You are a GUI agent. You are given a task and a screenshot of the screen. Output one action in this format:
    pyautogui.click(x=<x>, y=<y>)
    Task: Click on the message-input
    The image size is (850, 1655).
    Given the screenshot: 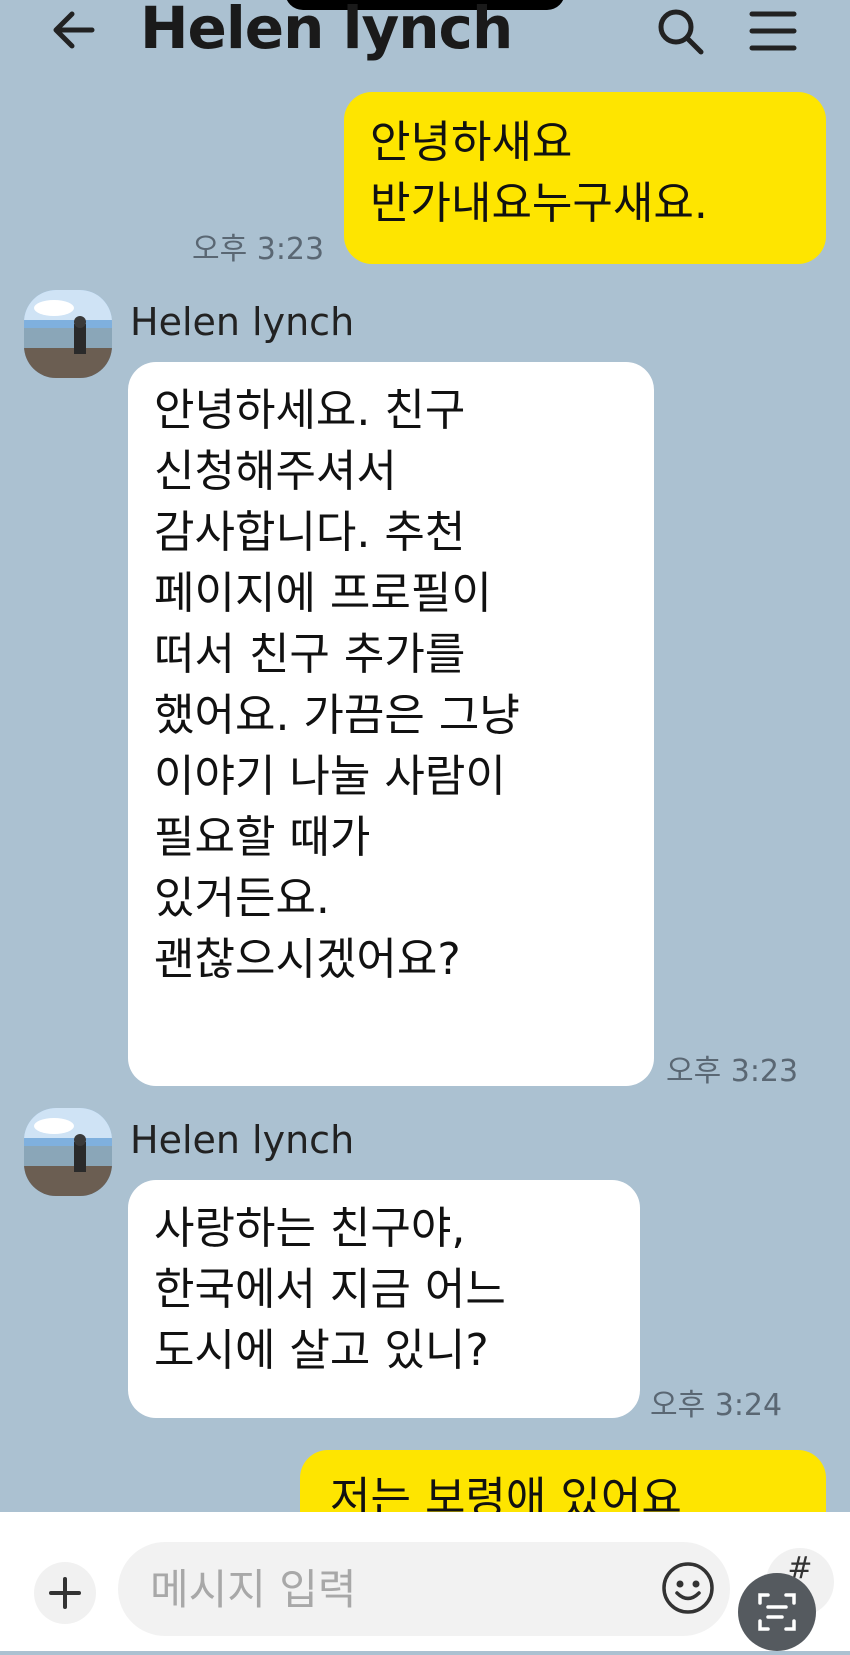 What is the action you would take?
    pyautogui.click(x=400, y=1589)
    